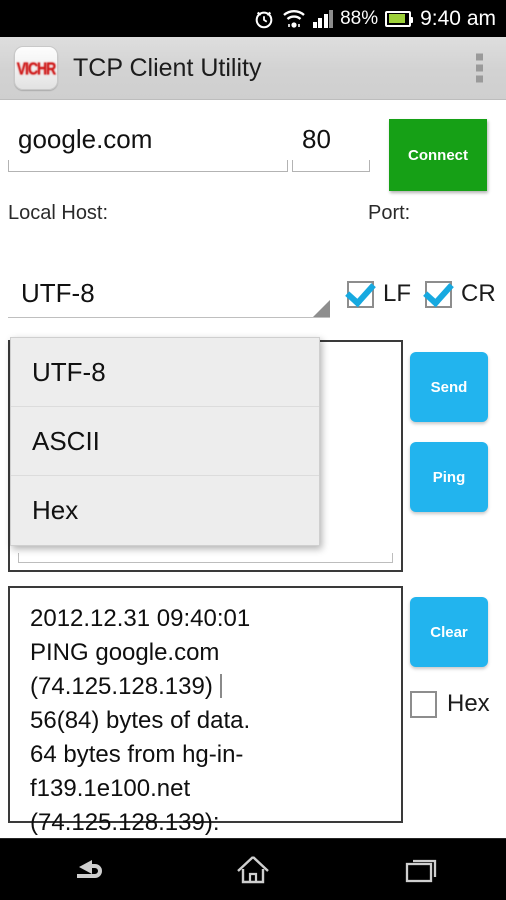 The height and width of the screenshot is (900, 506). What do you see at coordinates (85, 139) in the screenshot?
I see `host-input-value: google.com` at bounding box center [85, 139].